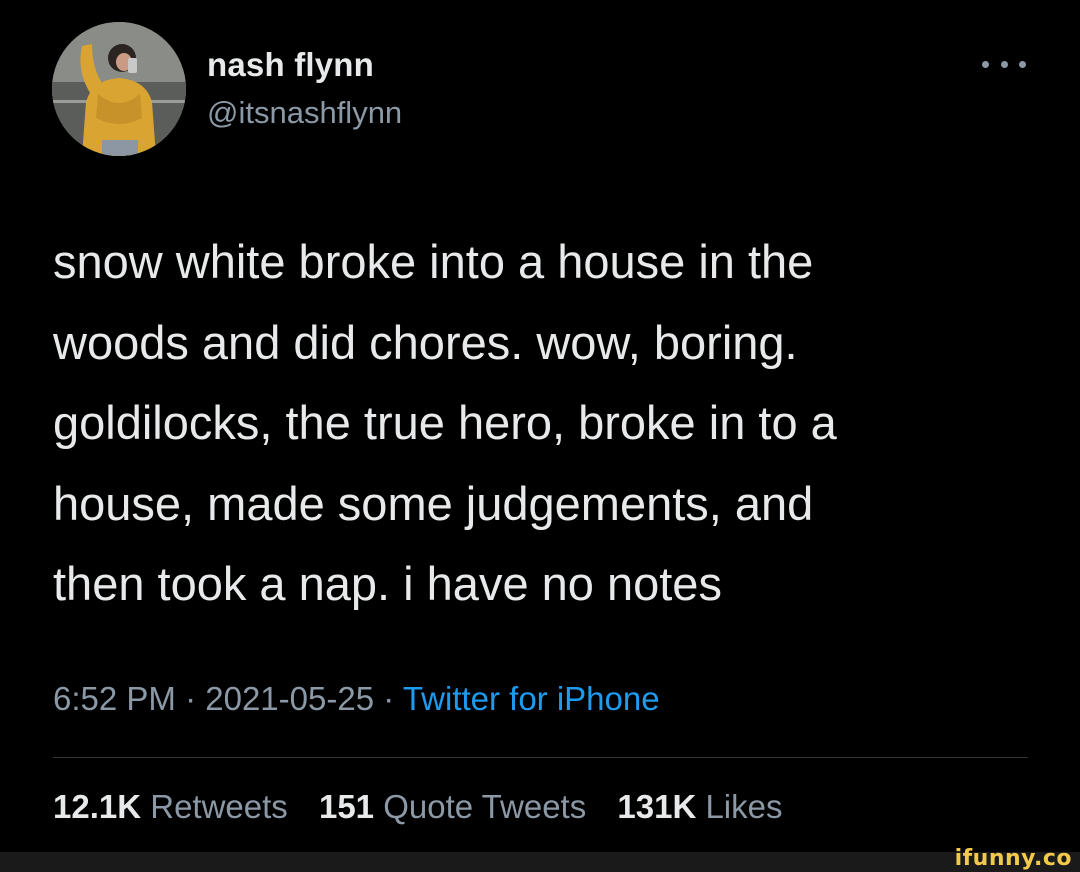  Describe the element at coordinates (290, 65) in the screenshot. I see `display-name: nash flynn` at that location.